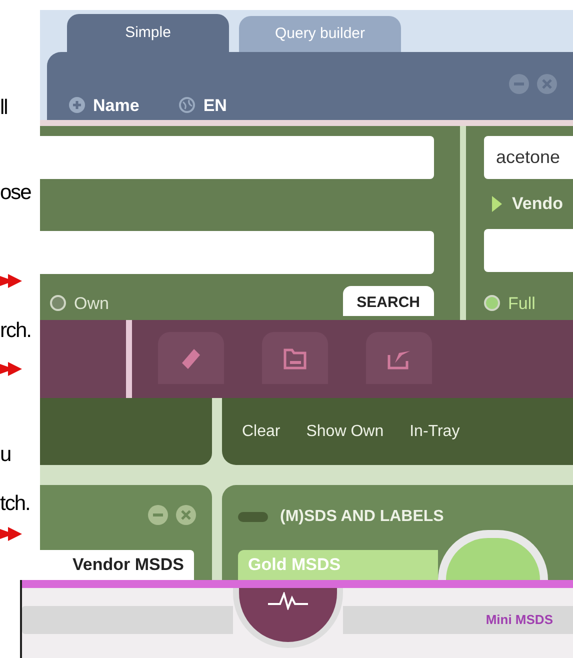 The height and width of the screenshot is (658, 573). I want to click on search-button: SEARCH, so click(388, 301).